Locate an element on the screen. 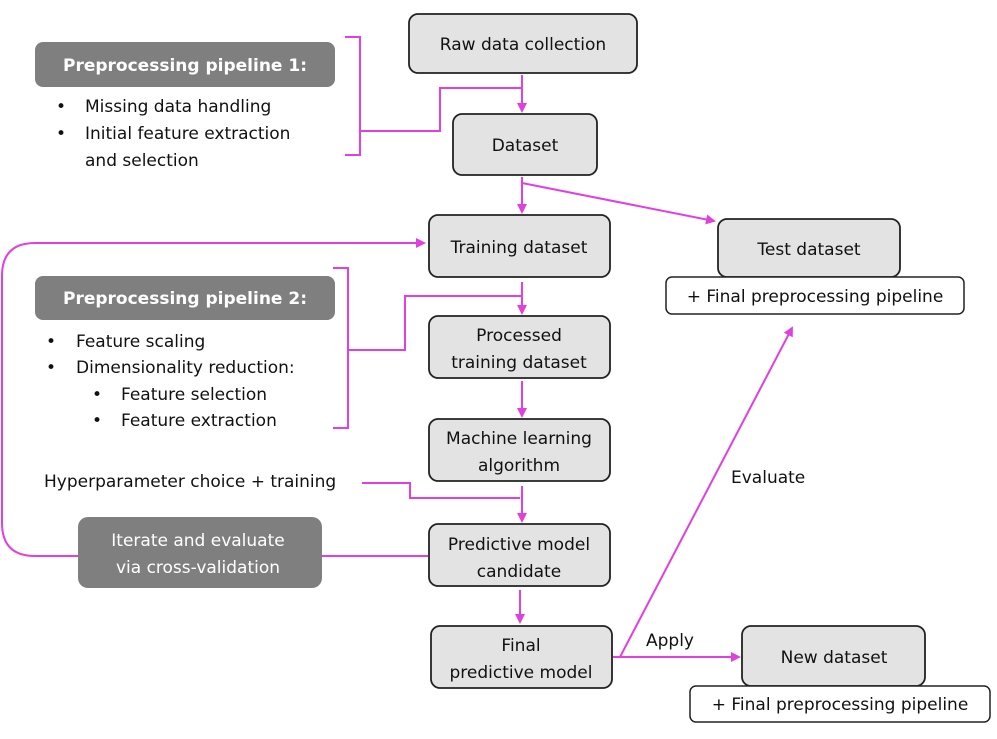  hyperparameter-connector is located at coordinates (441, 490).